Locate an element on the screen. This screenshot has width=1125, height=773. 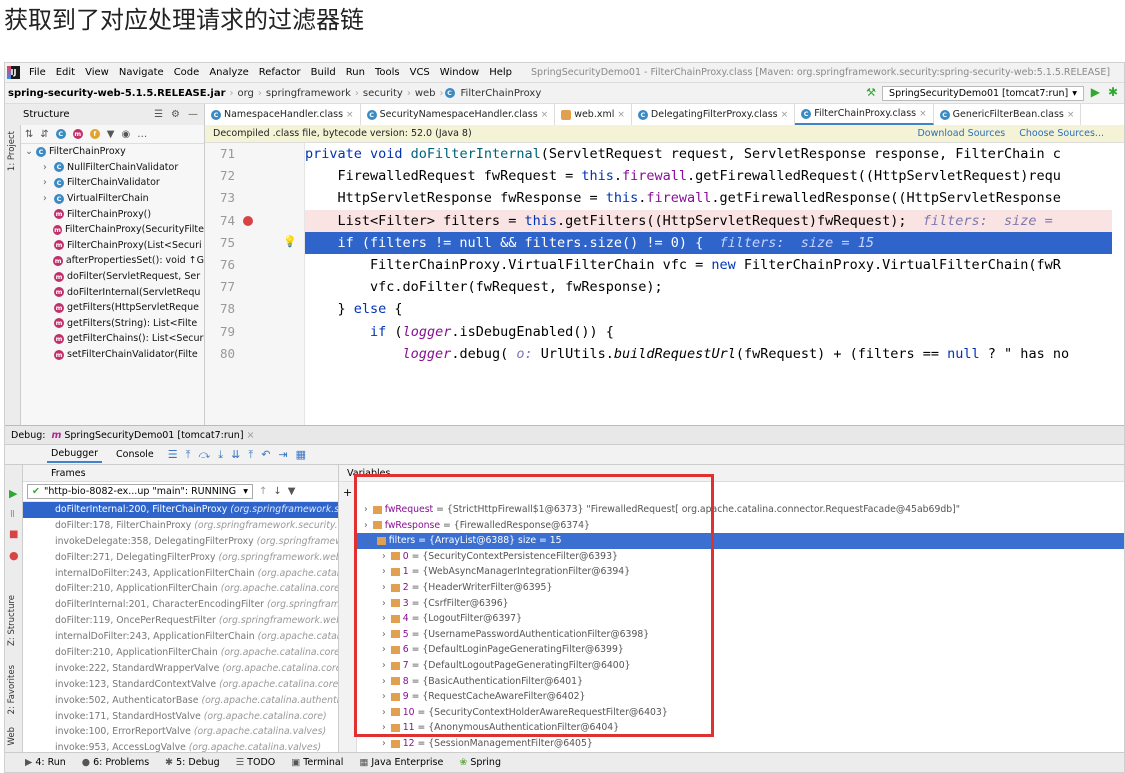
structure-item: ⌄ C FilterChainProxy is located at coordinates (112, 152).